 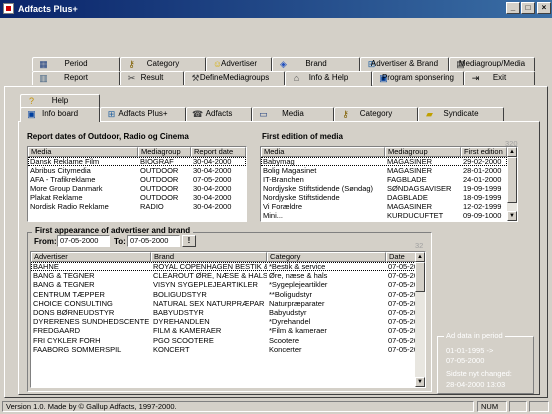 What do you see at coordinates (218, 152) in the screenshot?
I see `column-header: Report date` at bounding box center [218, 152].